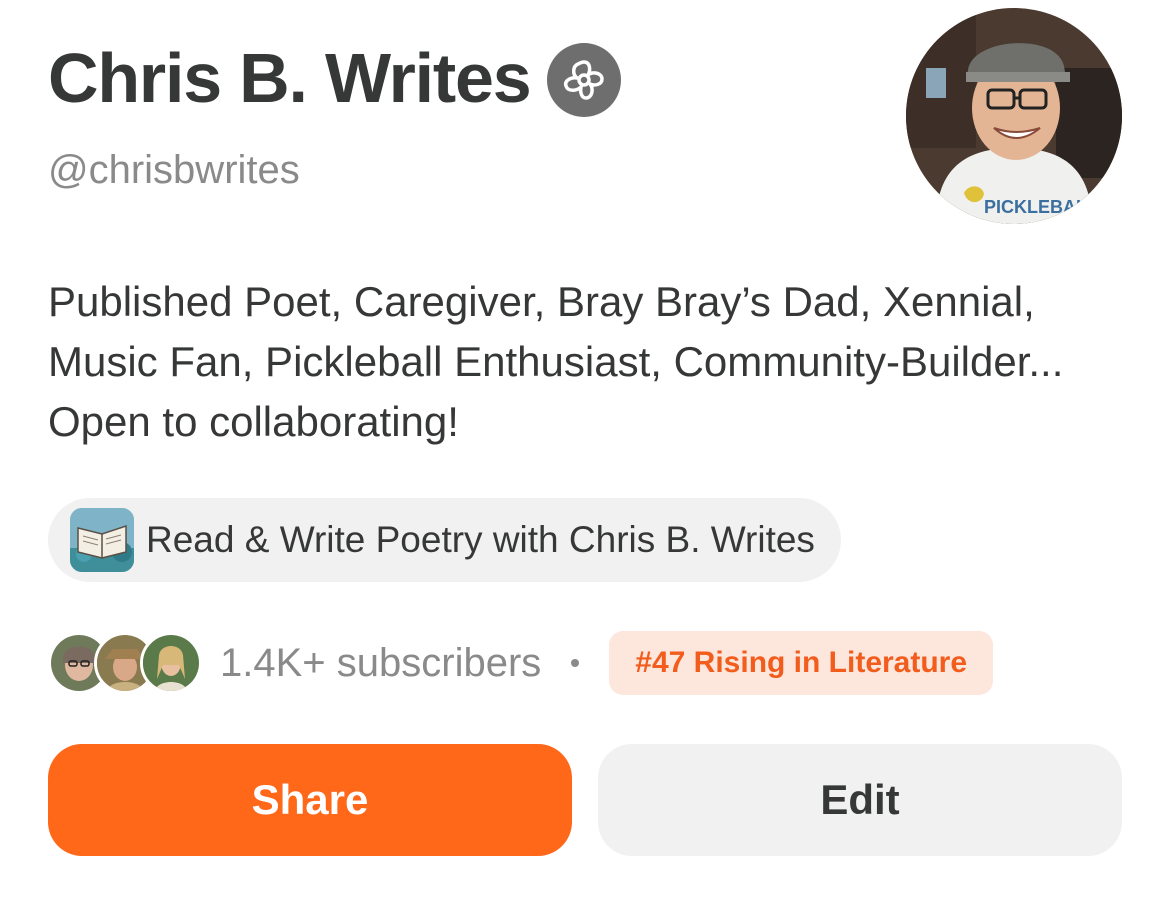 The height and width of the screenshot is (903, 1170). I want to click on rank-badge: #47 Rising in Literature, so click(801, 663).